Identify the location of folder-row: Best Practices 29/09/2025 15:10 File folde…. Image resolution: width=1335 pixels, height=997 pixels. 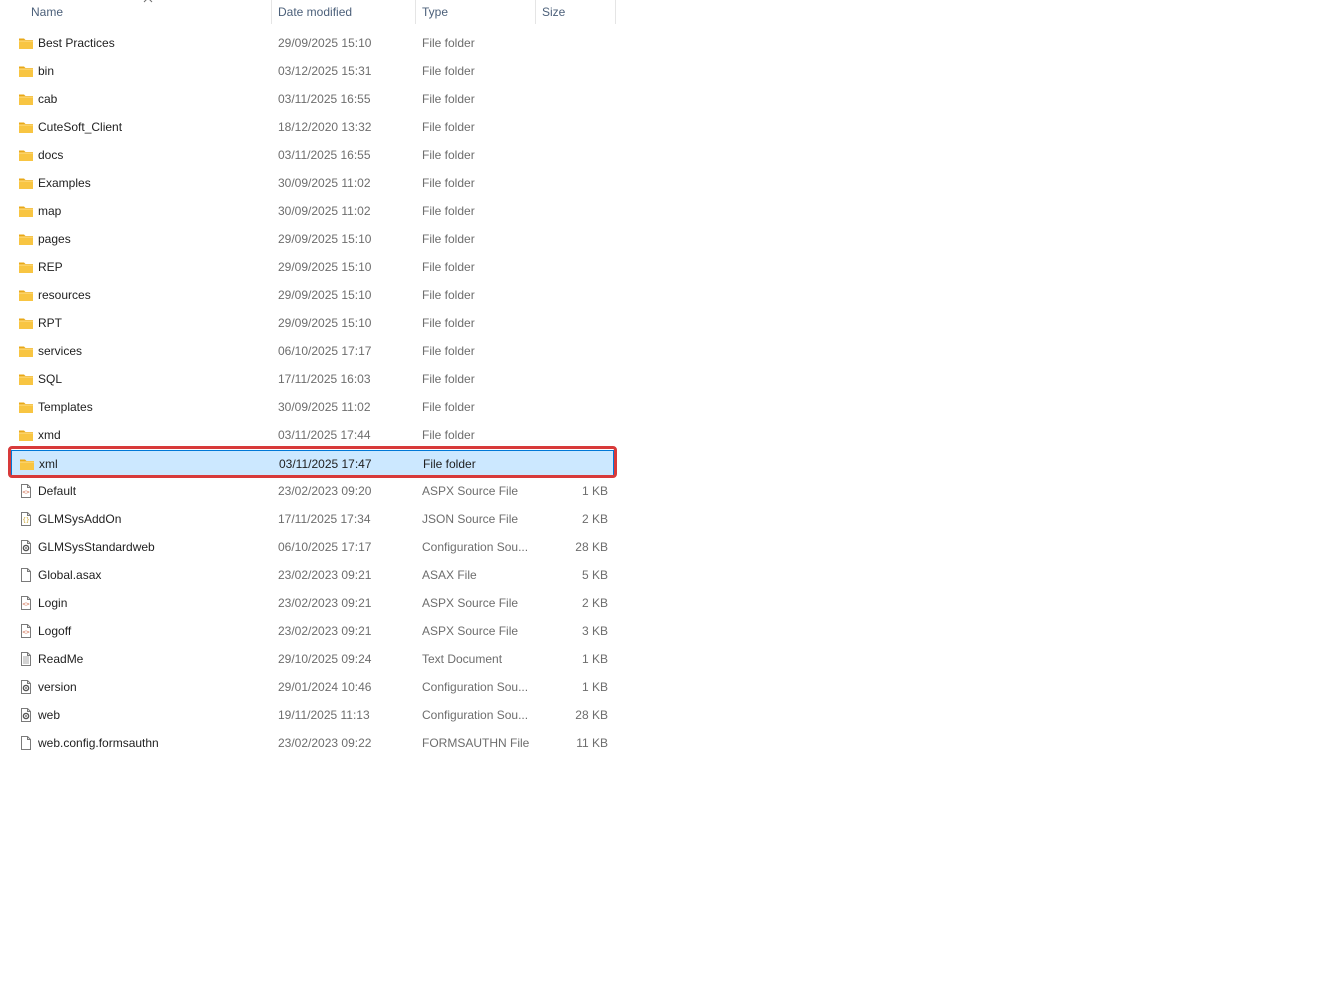
(312, 43).